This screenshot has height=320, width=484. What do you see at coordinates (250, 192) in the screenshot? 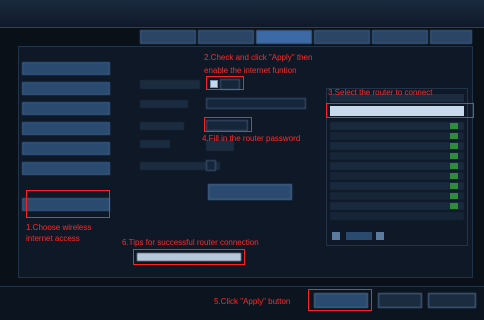
I see `search-router-button` at bounding box center [250, 192].